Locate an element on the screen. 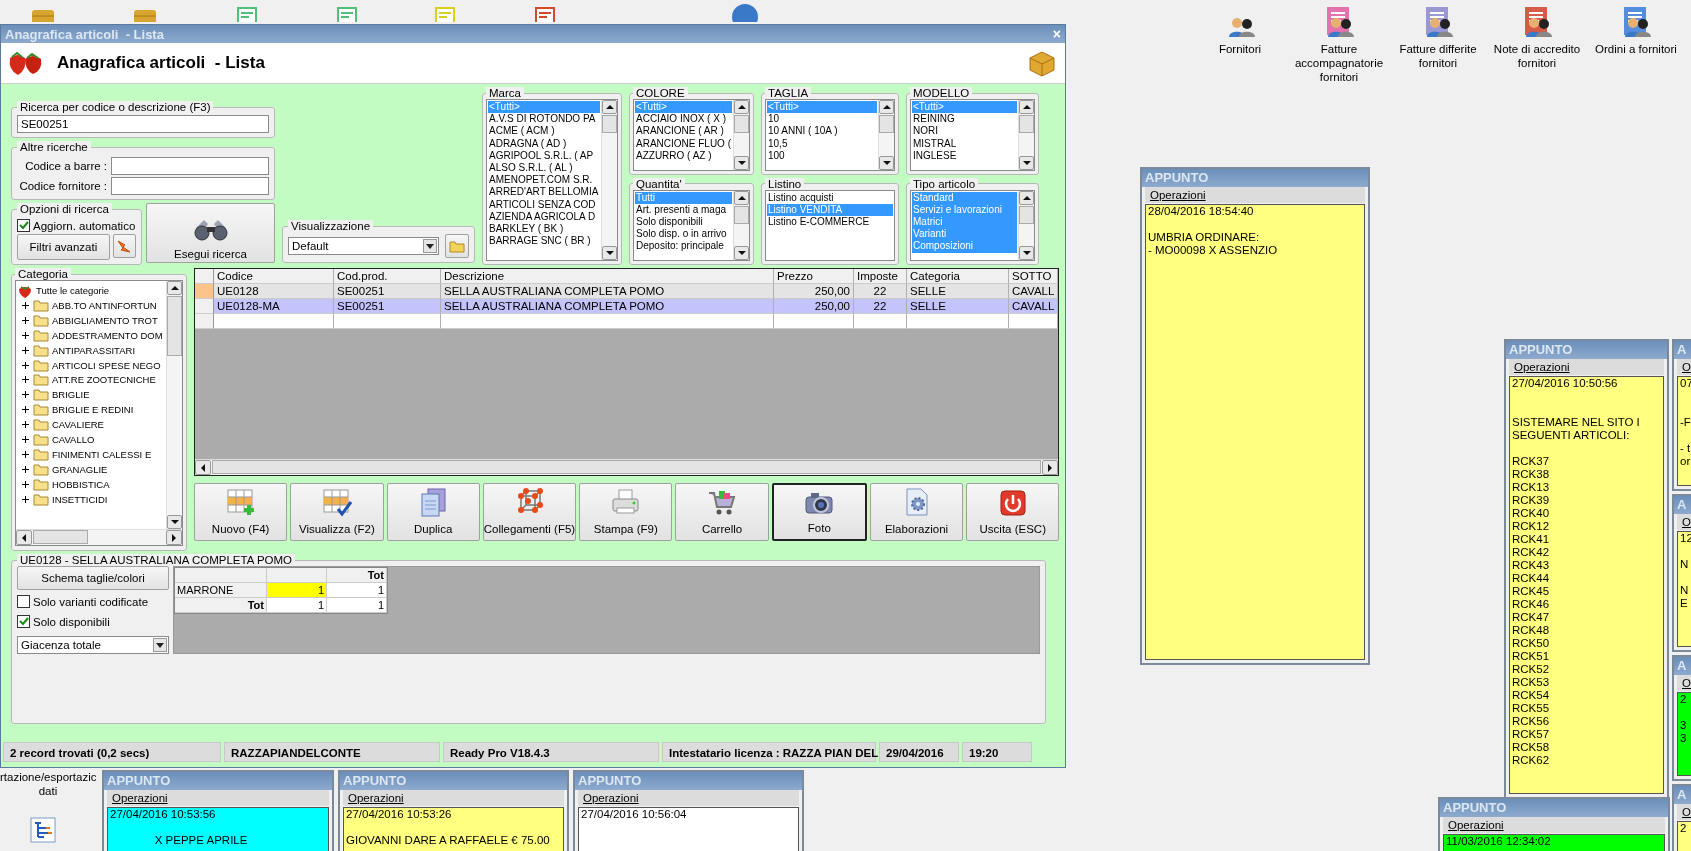  tree-item: HOBBISTICA is located at coordinates (81, 484).